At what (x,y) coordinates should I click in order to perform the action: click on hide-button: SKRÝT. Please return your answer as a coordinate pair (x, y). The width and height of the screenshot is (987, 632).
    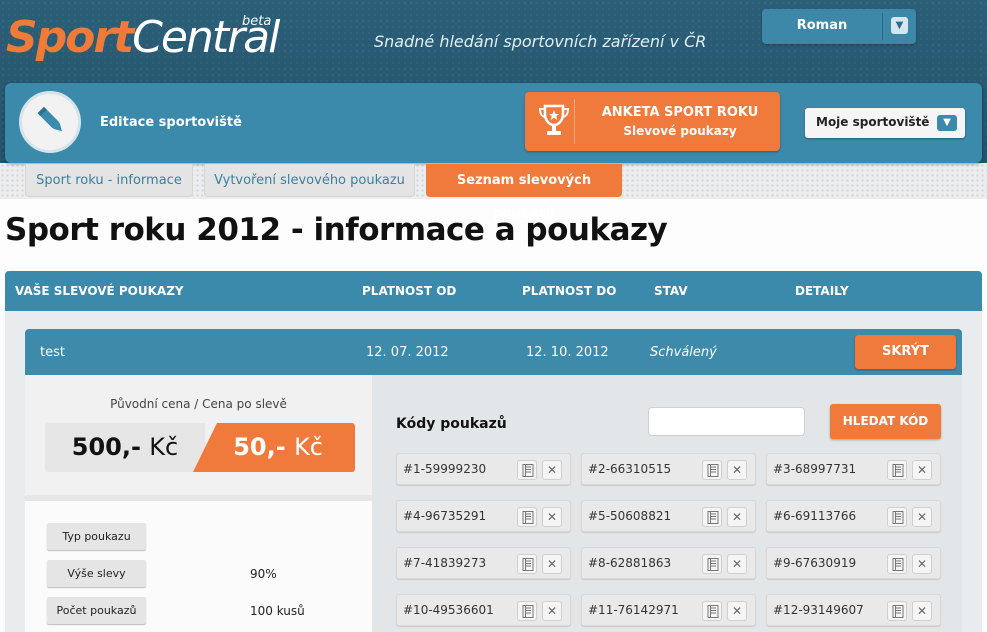
    Looking at the image, I should click on (905, 352).